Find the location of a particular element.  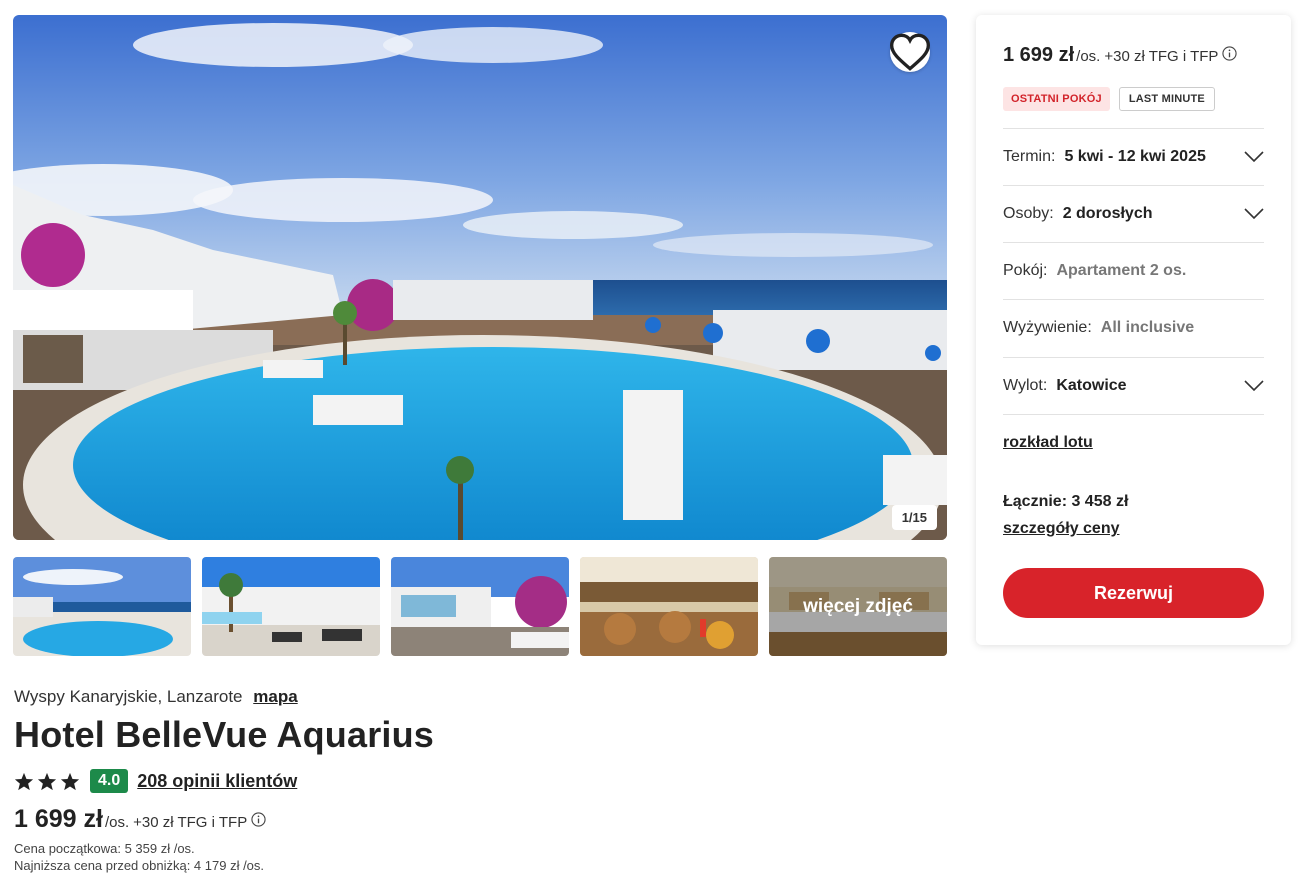

thumbnail-pool is located at coordinates (102, 606).